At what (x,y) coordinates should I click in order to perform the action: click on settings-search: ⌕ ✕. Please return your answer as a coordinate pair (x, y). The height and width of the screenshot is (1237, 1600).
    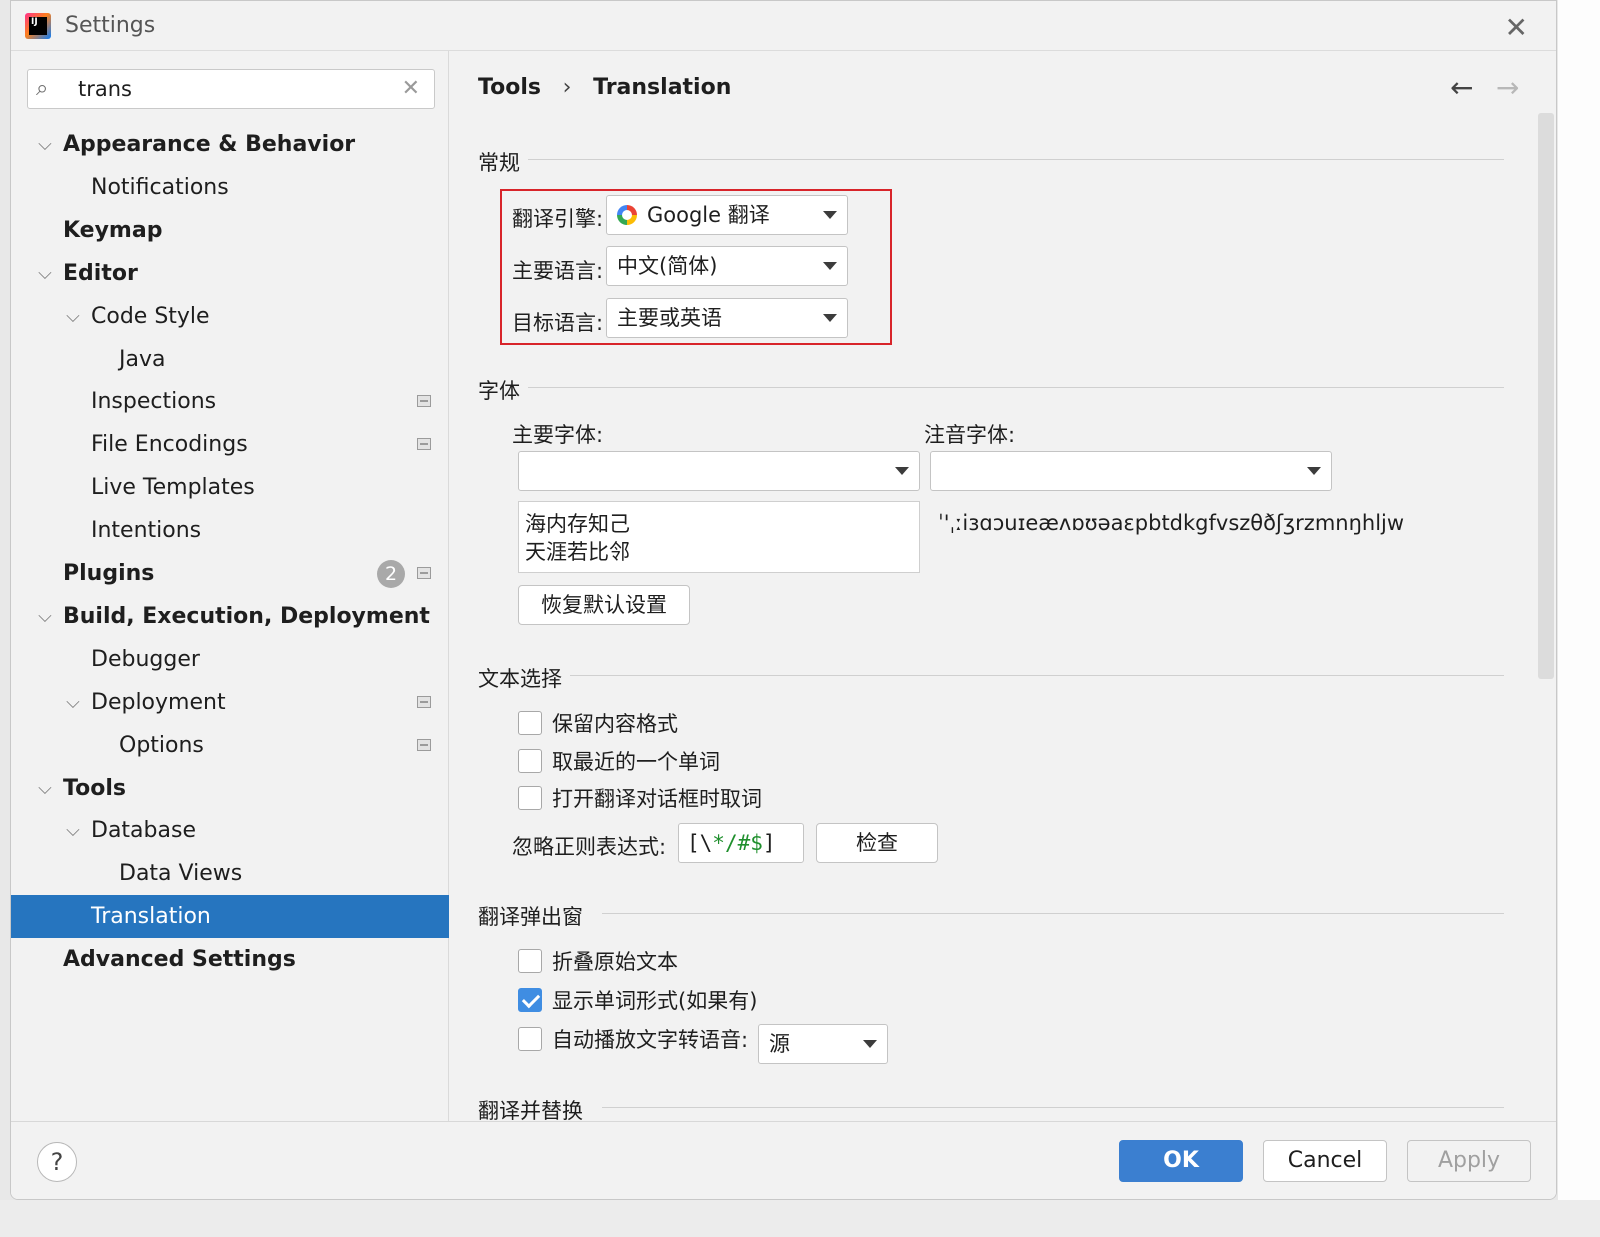
    Looking at the image, I should click on (231, 89).